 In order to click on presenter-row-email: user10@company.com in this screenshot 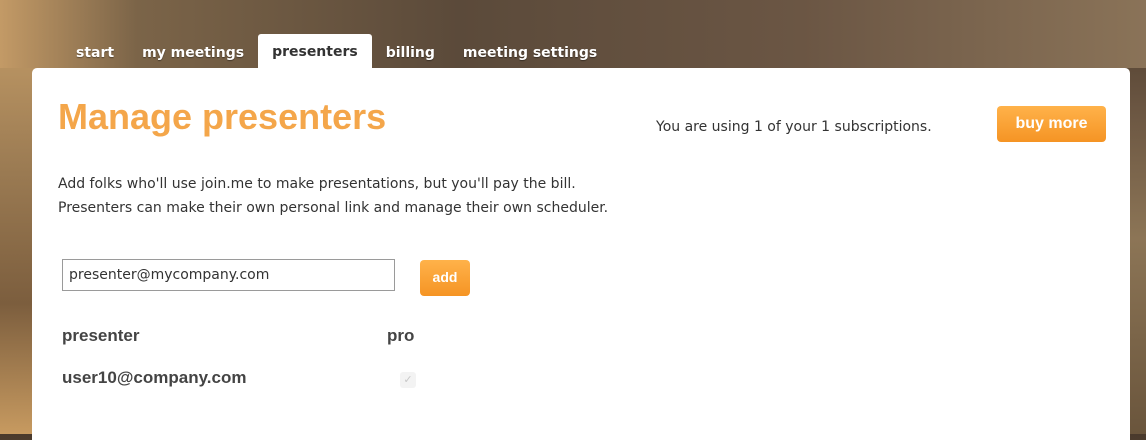, I will do `click(154, 377)`.